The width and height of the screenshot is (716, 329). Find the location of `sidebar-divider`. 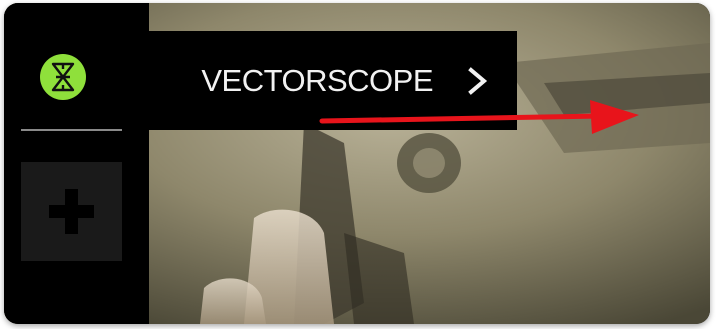

sidebar-divider is located at coordinates (71, 130).